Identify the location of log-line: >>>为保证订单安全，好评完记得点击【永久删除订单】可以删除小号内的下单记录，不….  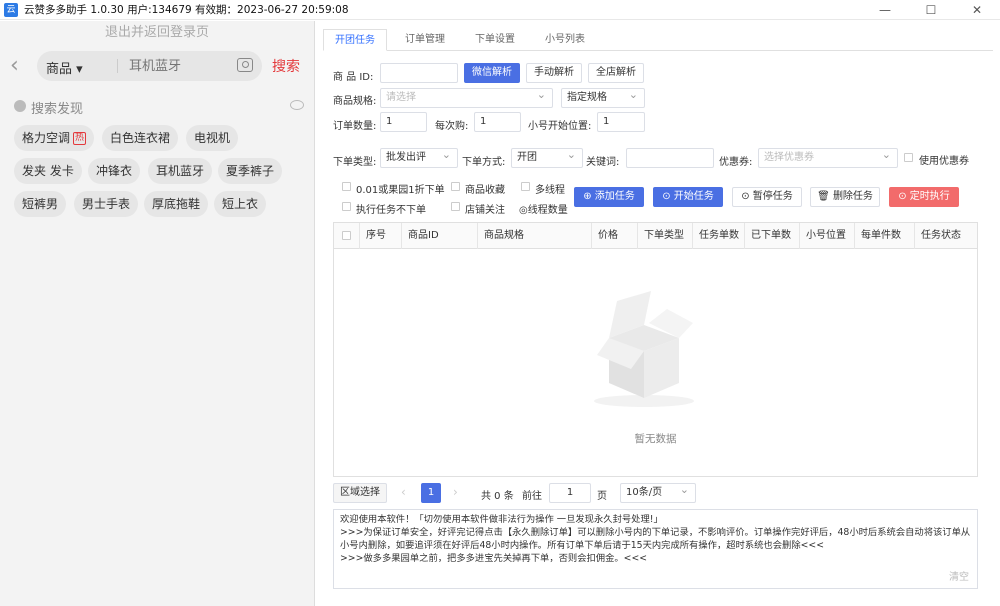
(655, 532).